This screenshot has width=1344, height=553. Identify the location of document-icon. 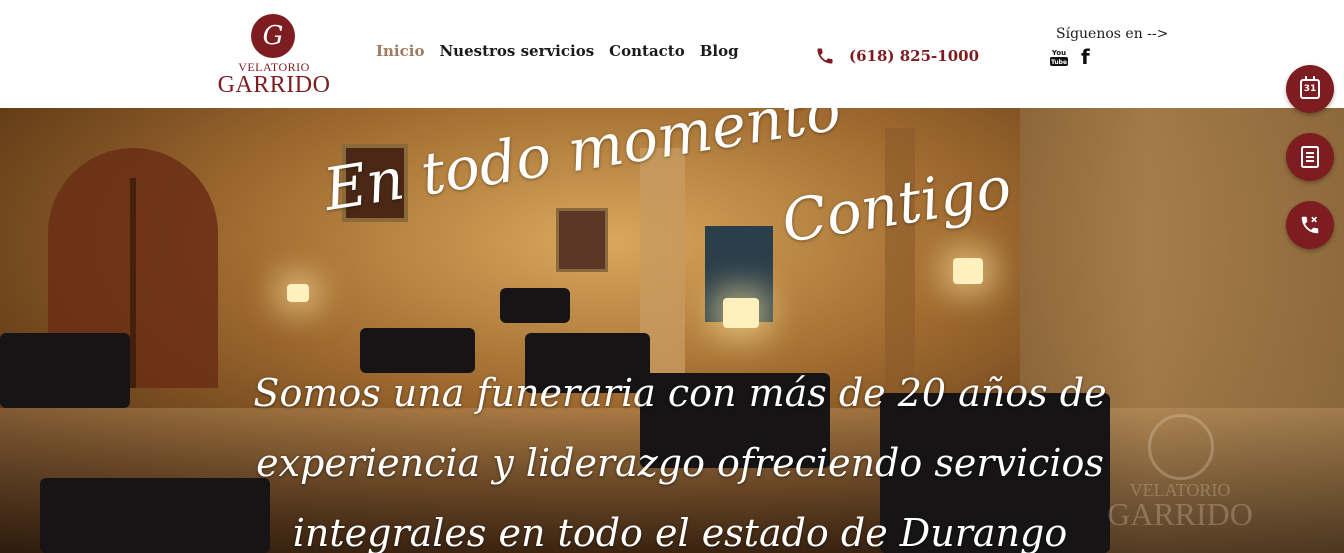
(1310, 157).